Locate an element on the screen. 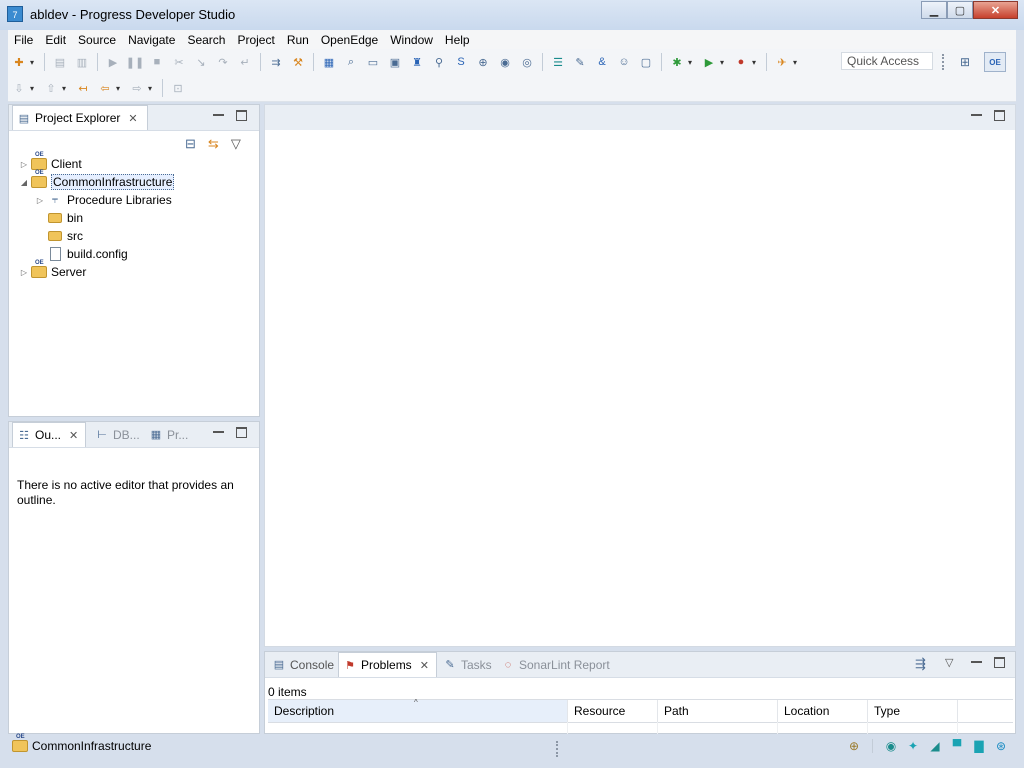 The image size is (1024, 768). oe-perspective-button: OE is located at coordinates (995, 62).